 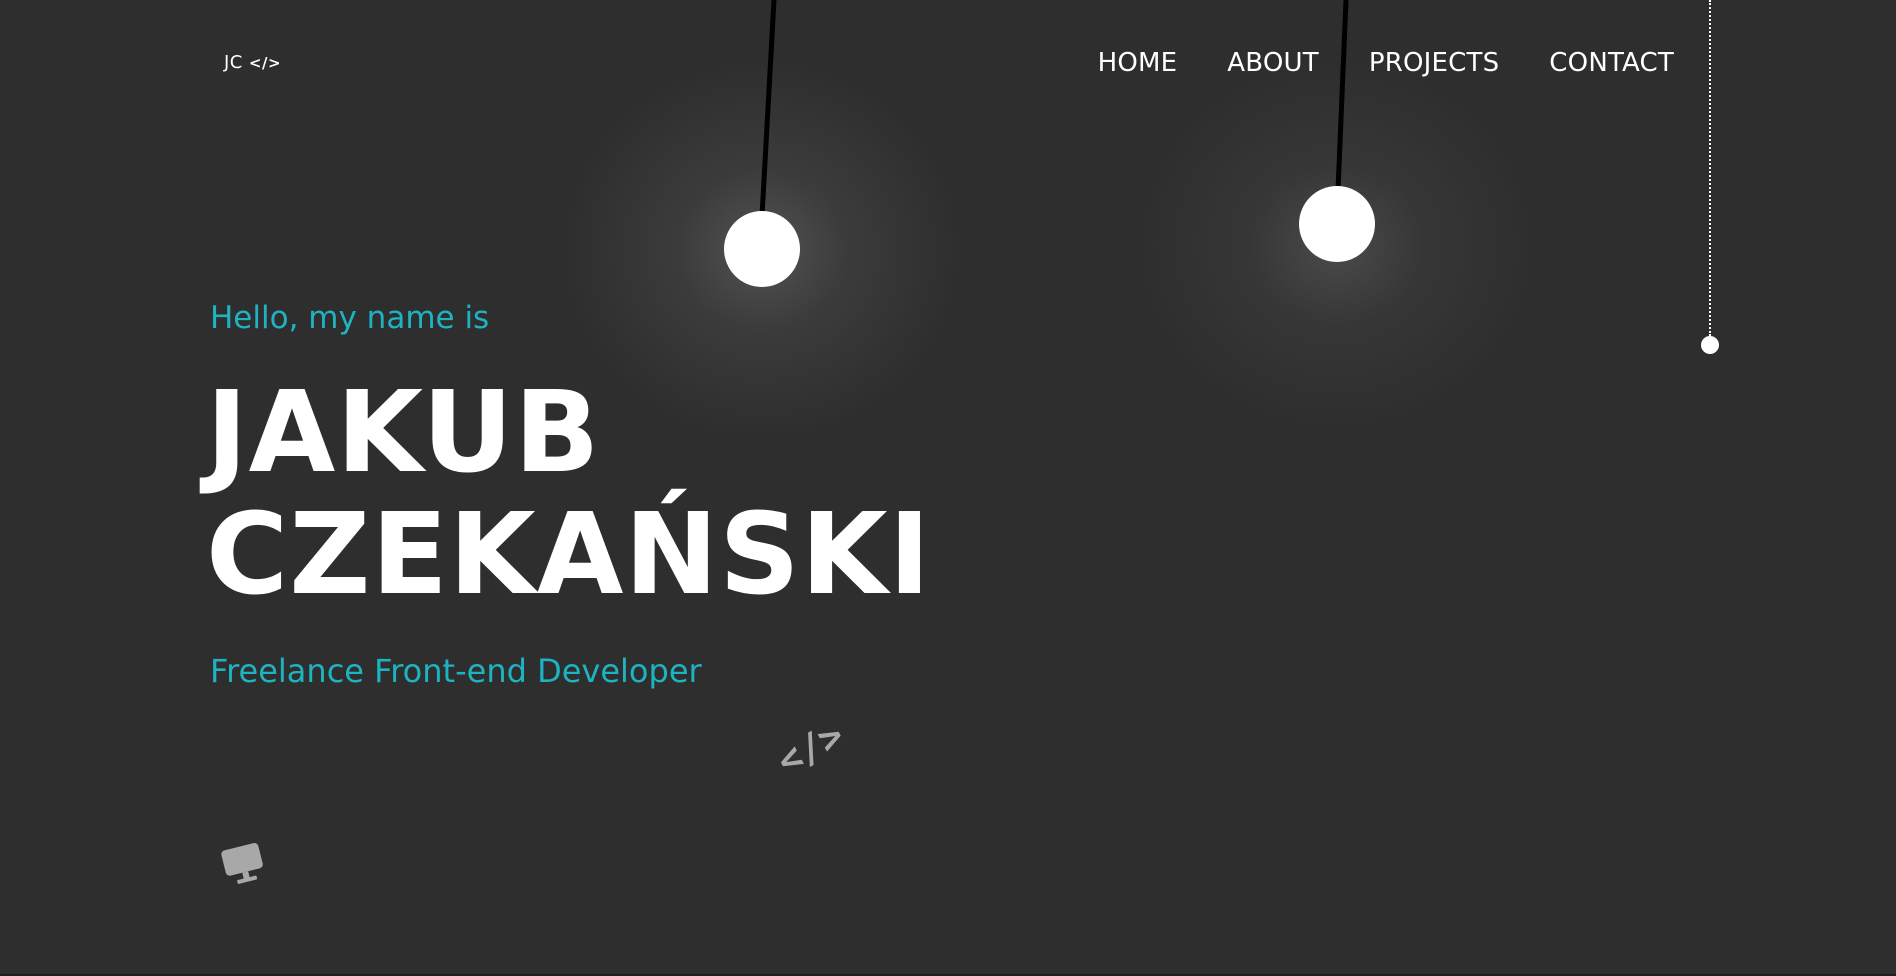 What do you see at coordinates (350, 318) in the screenshot?
I see `hero-greeting: Hello, my name is` at bounding box center [350, 318].